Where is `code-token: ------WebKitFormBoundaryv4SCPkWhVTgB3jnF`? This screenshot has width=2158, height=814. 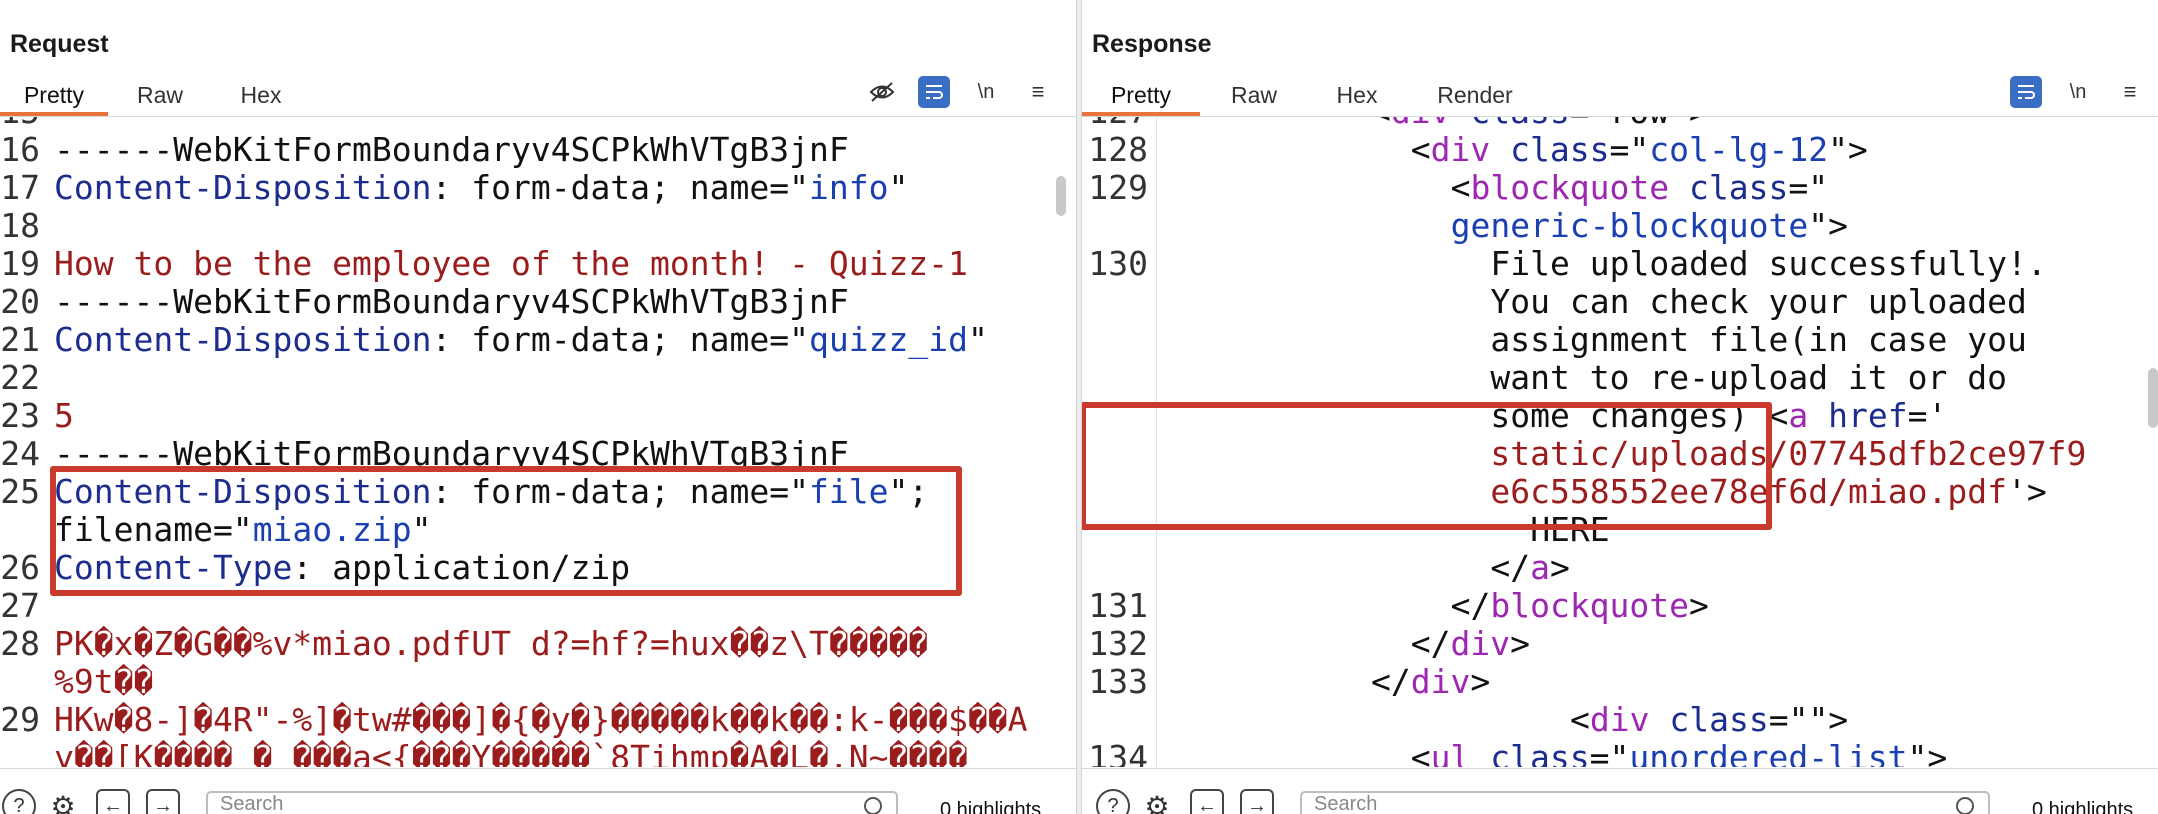 code-token: ------WebKitFormBoundaryv4SCPkWhVTgB3jnF is located at coordinates (451, 301).